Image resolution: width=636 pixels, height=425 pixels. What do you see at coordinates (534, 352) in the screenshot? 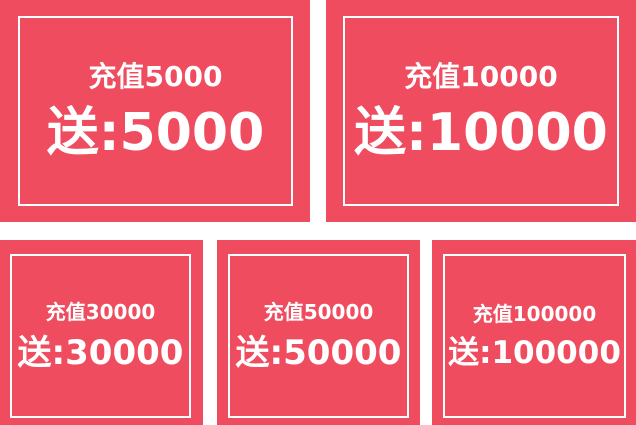
I see `bonus-amount-label: 送:100000` at bounding box center [534, 352].